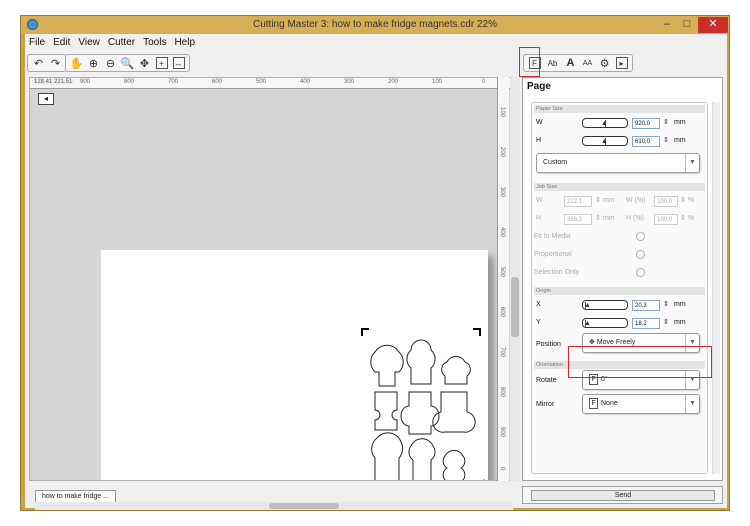 The height and width of the screenshot is (526, 750). I want to click on paper-h-spinner: ⇕, so click(666, 141).